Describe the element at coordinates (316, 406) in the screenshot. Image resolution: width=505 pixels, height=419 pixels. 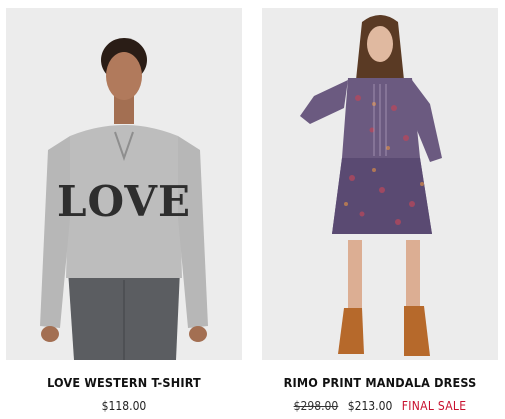
I see `original-price: $298.00` at that location.